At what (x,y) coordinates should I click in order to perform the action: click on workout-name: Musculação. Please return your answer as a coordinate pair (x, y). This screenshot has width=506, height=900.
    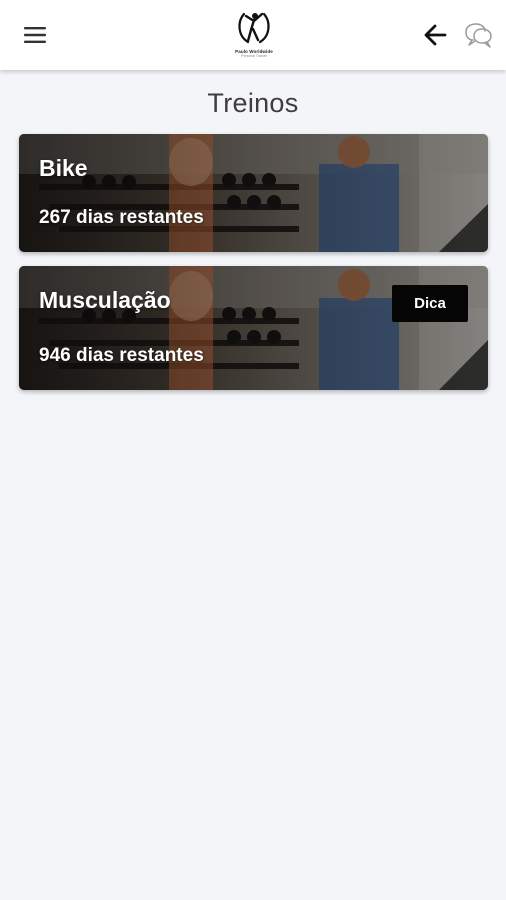
    Looking at the image, I should click on (105, 300).